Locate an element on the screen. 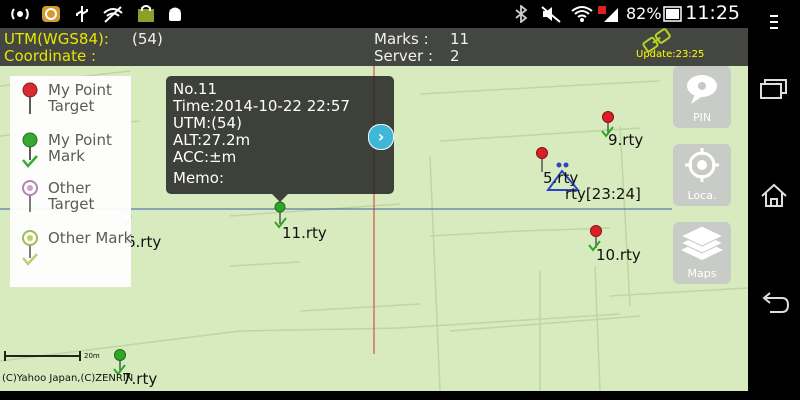 The height and width of the screenshot is (400, 800). legend-item-my-target: My Point Target is located at coordinates (75, 100).